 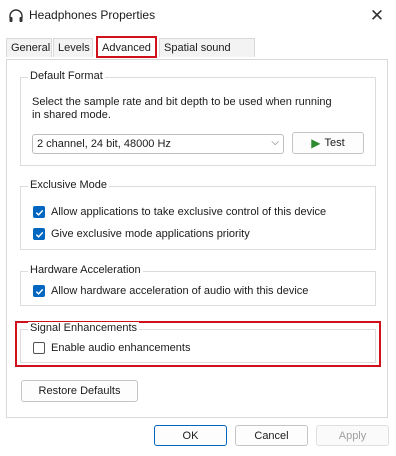 I want to click on ok-button: OK, so click(x=190, y=435).